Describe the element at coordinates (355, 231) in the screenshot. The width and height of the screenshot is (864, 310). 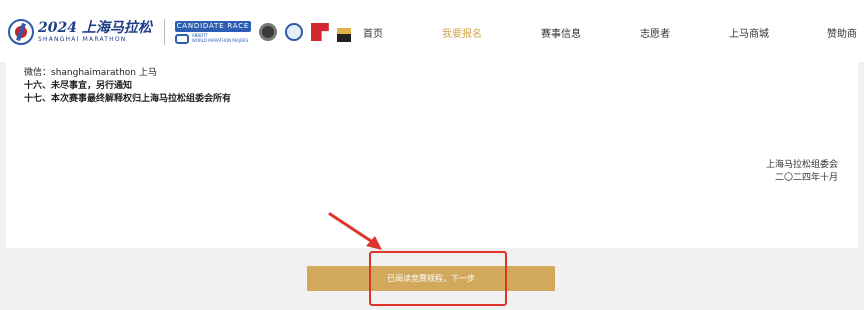
I see `annotation-arrow-icon` at that location.